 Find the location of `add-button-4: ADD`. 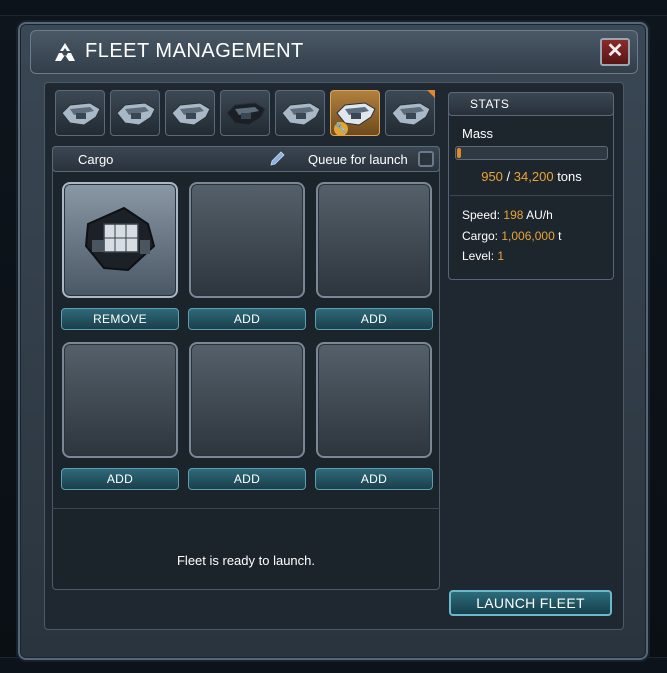

add-button-4: ADD is located at coordinates (120, 479).